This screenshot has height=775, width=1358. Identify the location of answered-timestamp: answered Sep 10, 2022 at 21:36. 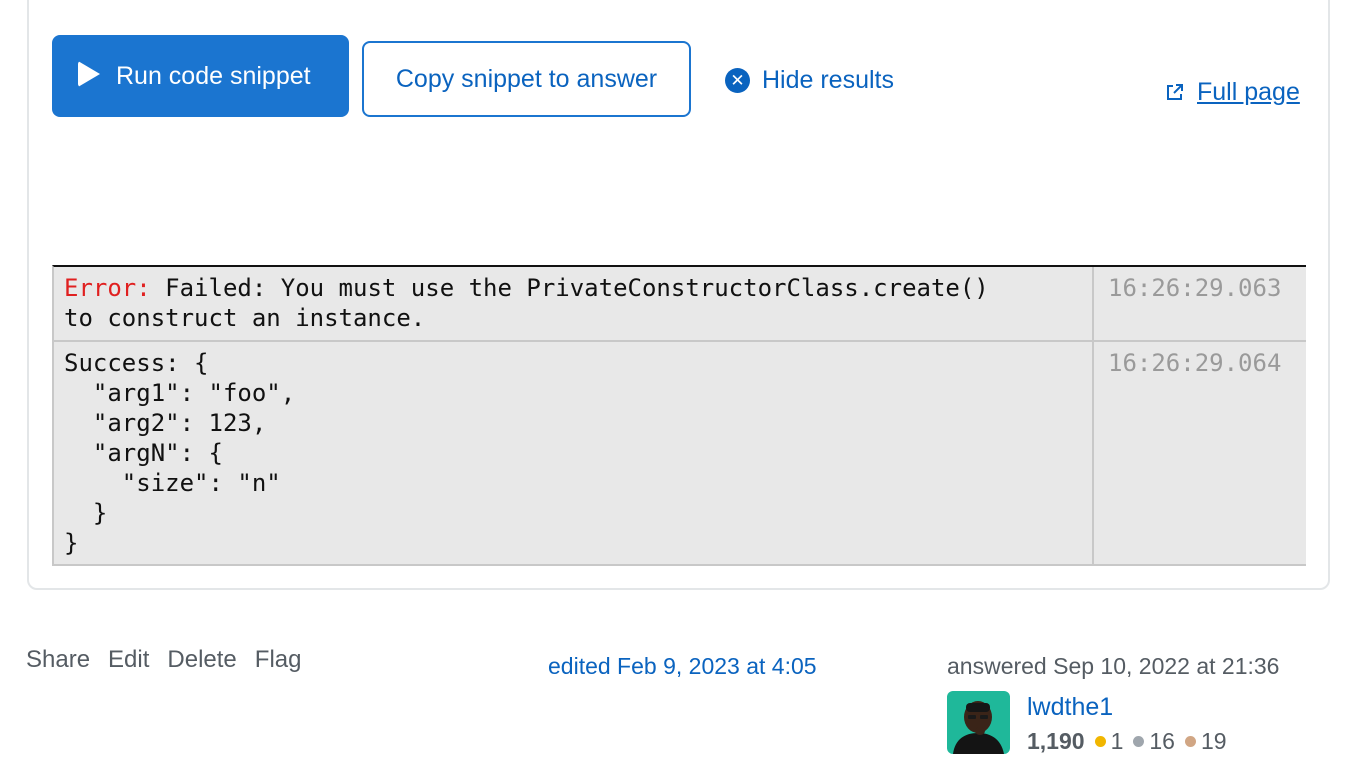
(1113, 666).